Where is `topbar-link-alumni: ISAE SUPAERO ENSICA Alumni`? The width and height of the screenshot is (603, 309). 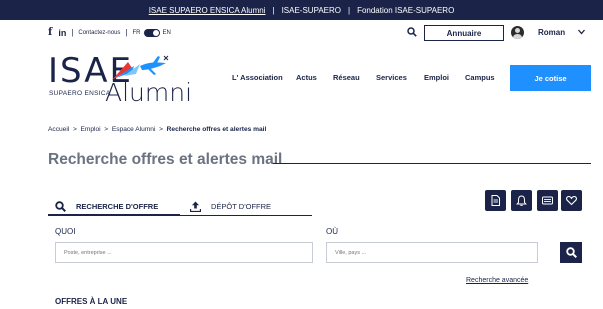
topbar-link-alumni: ISAE SUPAERO ENSICA Alumni is located at coordinates (207, 10).